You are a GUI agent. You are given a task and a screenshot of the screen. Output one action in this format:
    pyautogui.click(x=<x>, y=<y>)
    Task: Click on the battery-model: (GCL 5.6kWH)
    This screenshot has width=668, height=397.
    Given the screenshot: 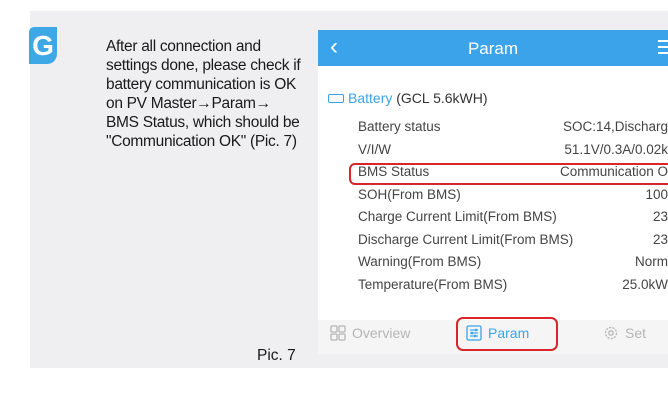 What is the action you would take?
    pyautogui.click(x=442, y=98)
    